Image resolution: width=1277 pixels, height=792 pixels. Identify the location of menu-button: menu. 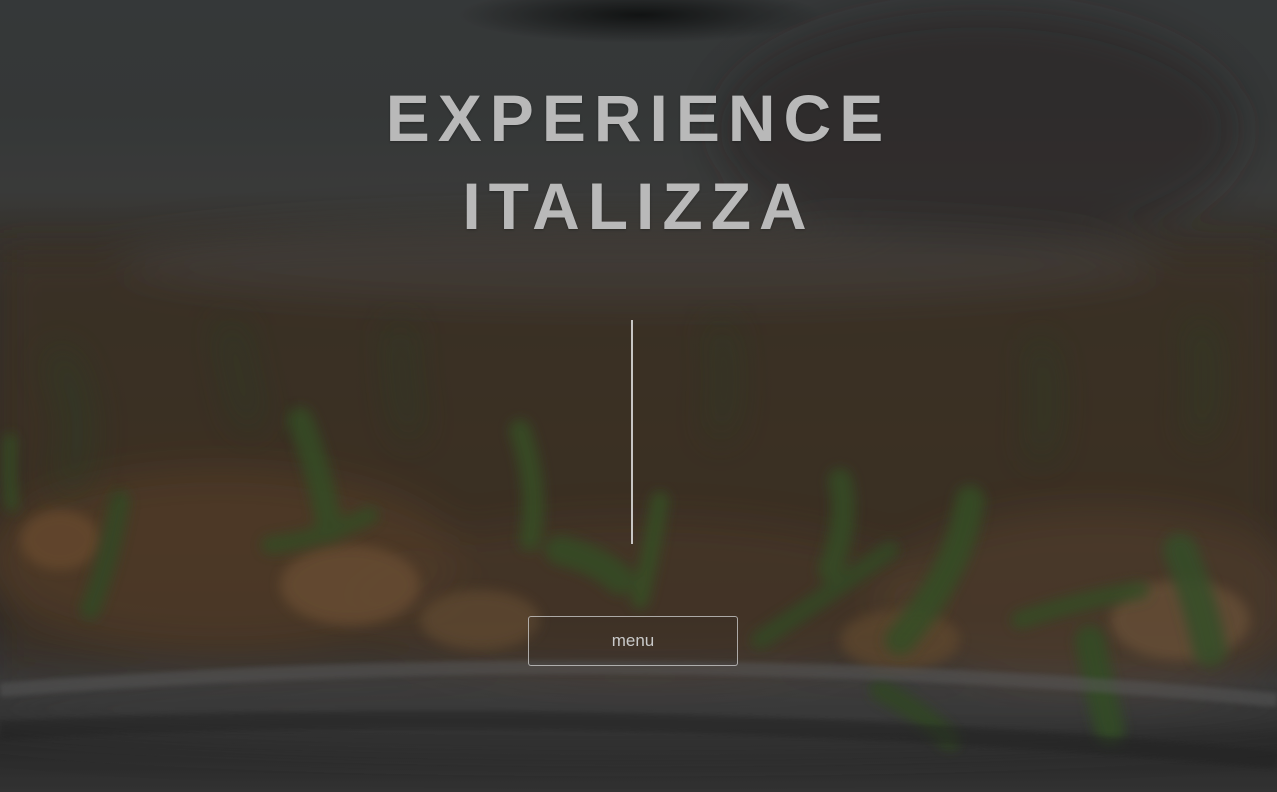
(633, 641).